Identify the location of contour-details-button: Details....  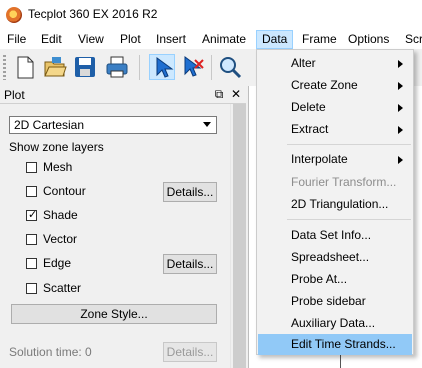
(190, 192).